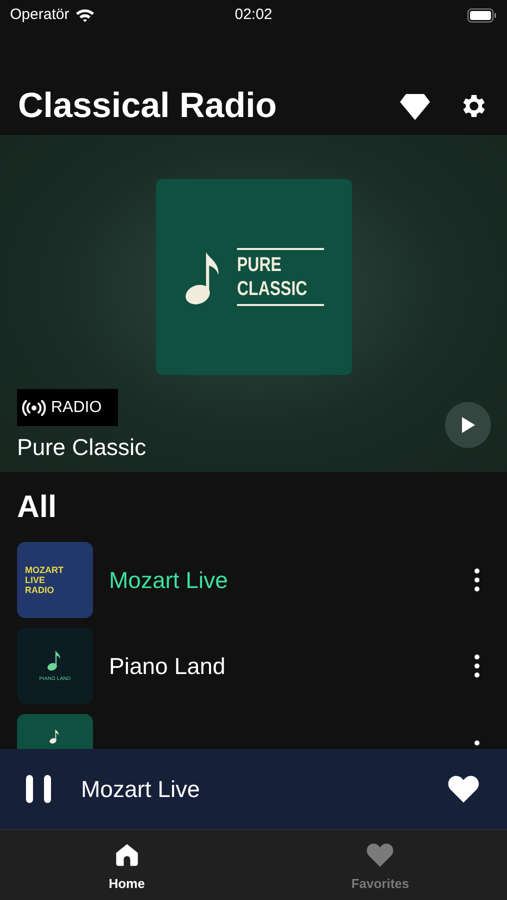 This screenshot has width=507, height=900. I want to click on cover-text: PURE, so click(259, 265).